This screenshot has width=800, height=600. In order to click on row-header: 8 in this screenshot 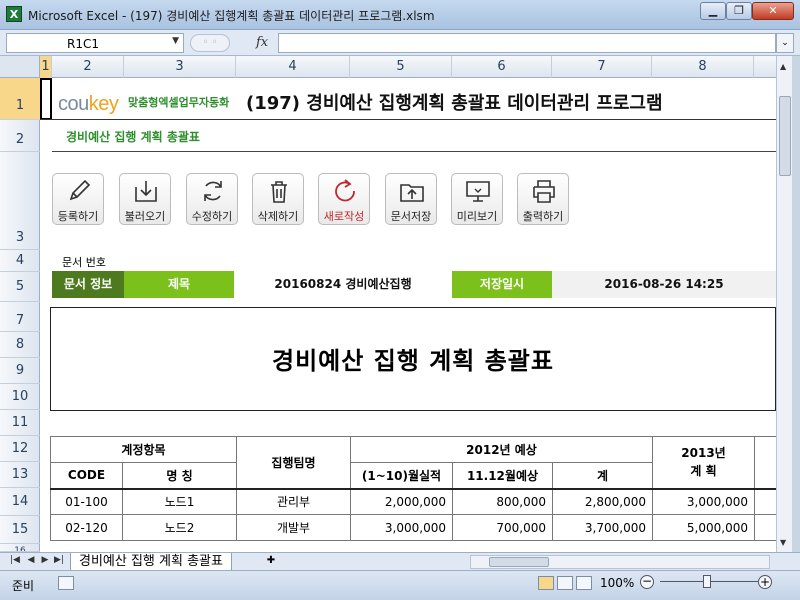, I will do `click(20, 345)`.